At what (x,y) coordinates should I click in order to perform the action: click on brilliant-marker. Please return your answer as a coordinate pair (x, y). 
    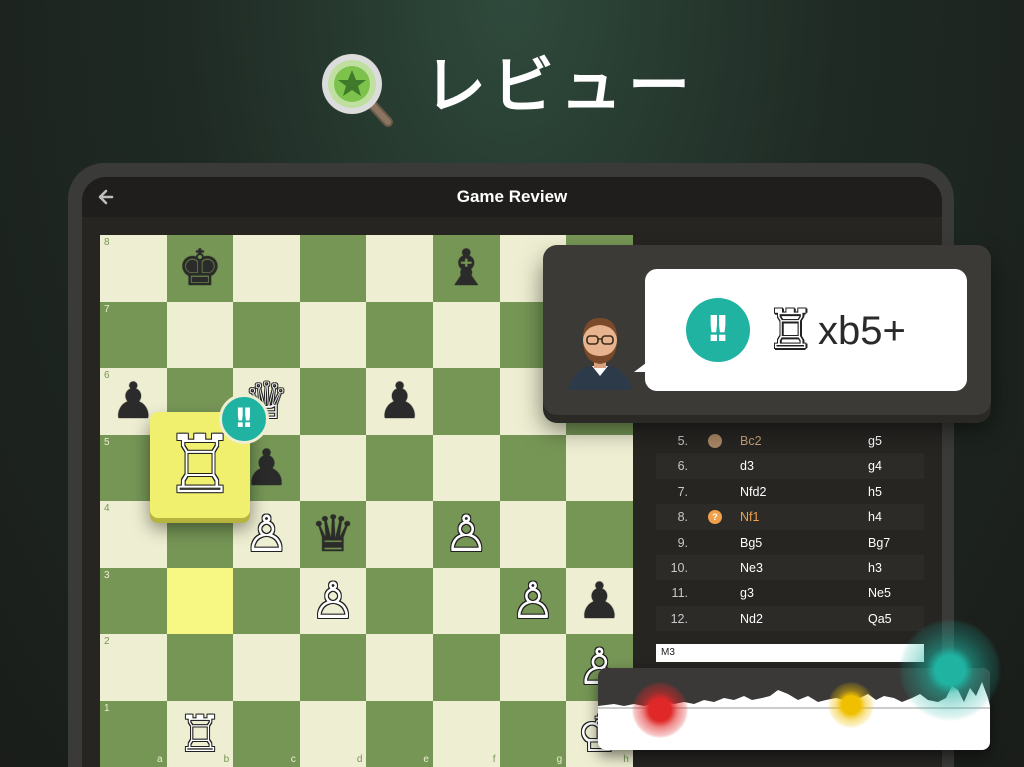
    Looking at the image, I should click on (950, 670).